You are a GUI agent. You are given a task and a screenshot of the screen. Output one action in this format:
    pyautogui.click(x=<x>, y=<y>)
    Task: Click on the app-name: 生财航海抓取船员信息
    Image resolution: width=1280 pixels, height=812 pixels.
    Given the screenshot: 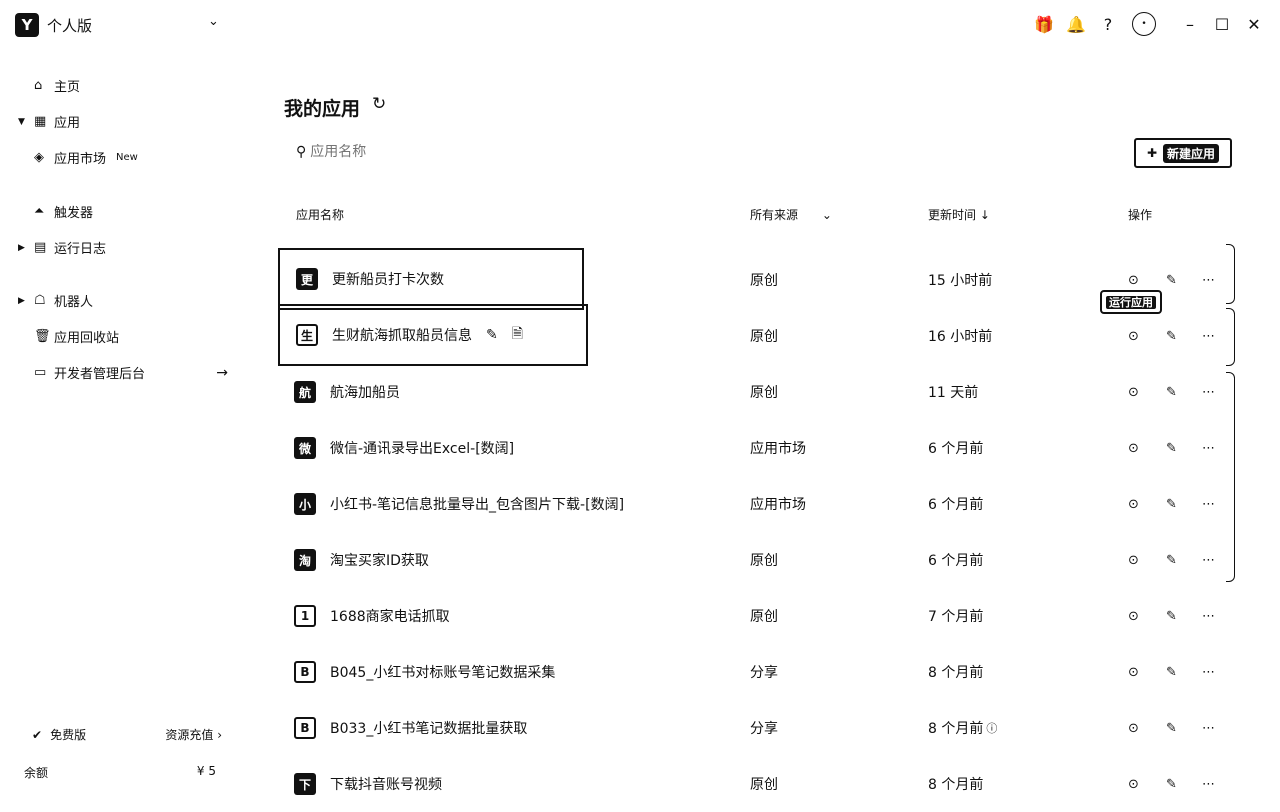 What is the action you would take?
    pyautogui.click(x=402, y=335)
    